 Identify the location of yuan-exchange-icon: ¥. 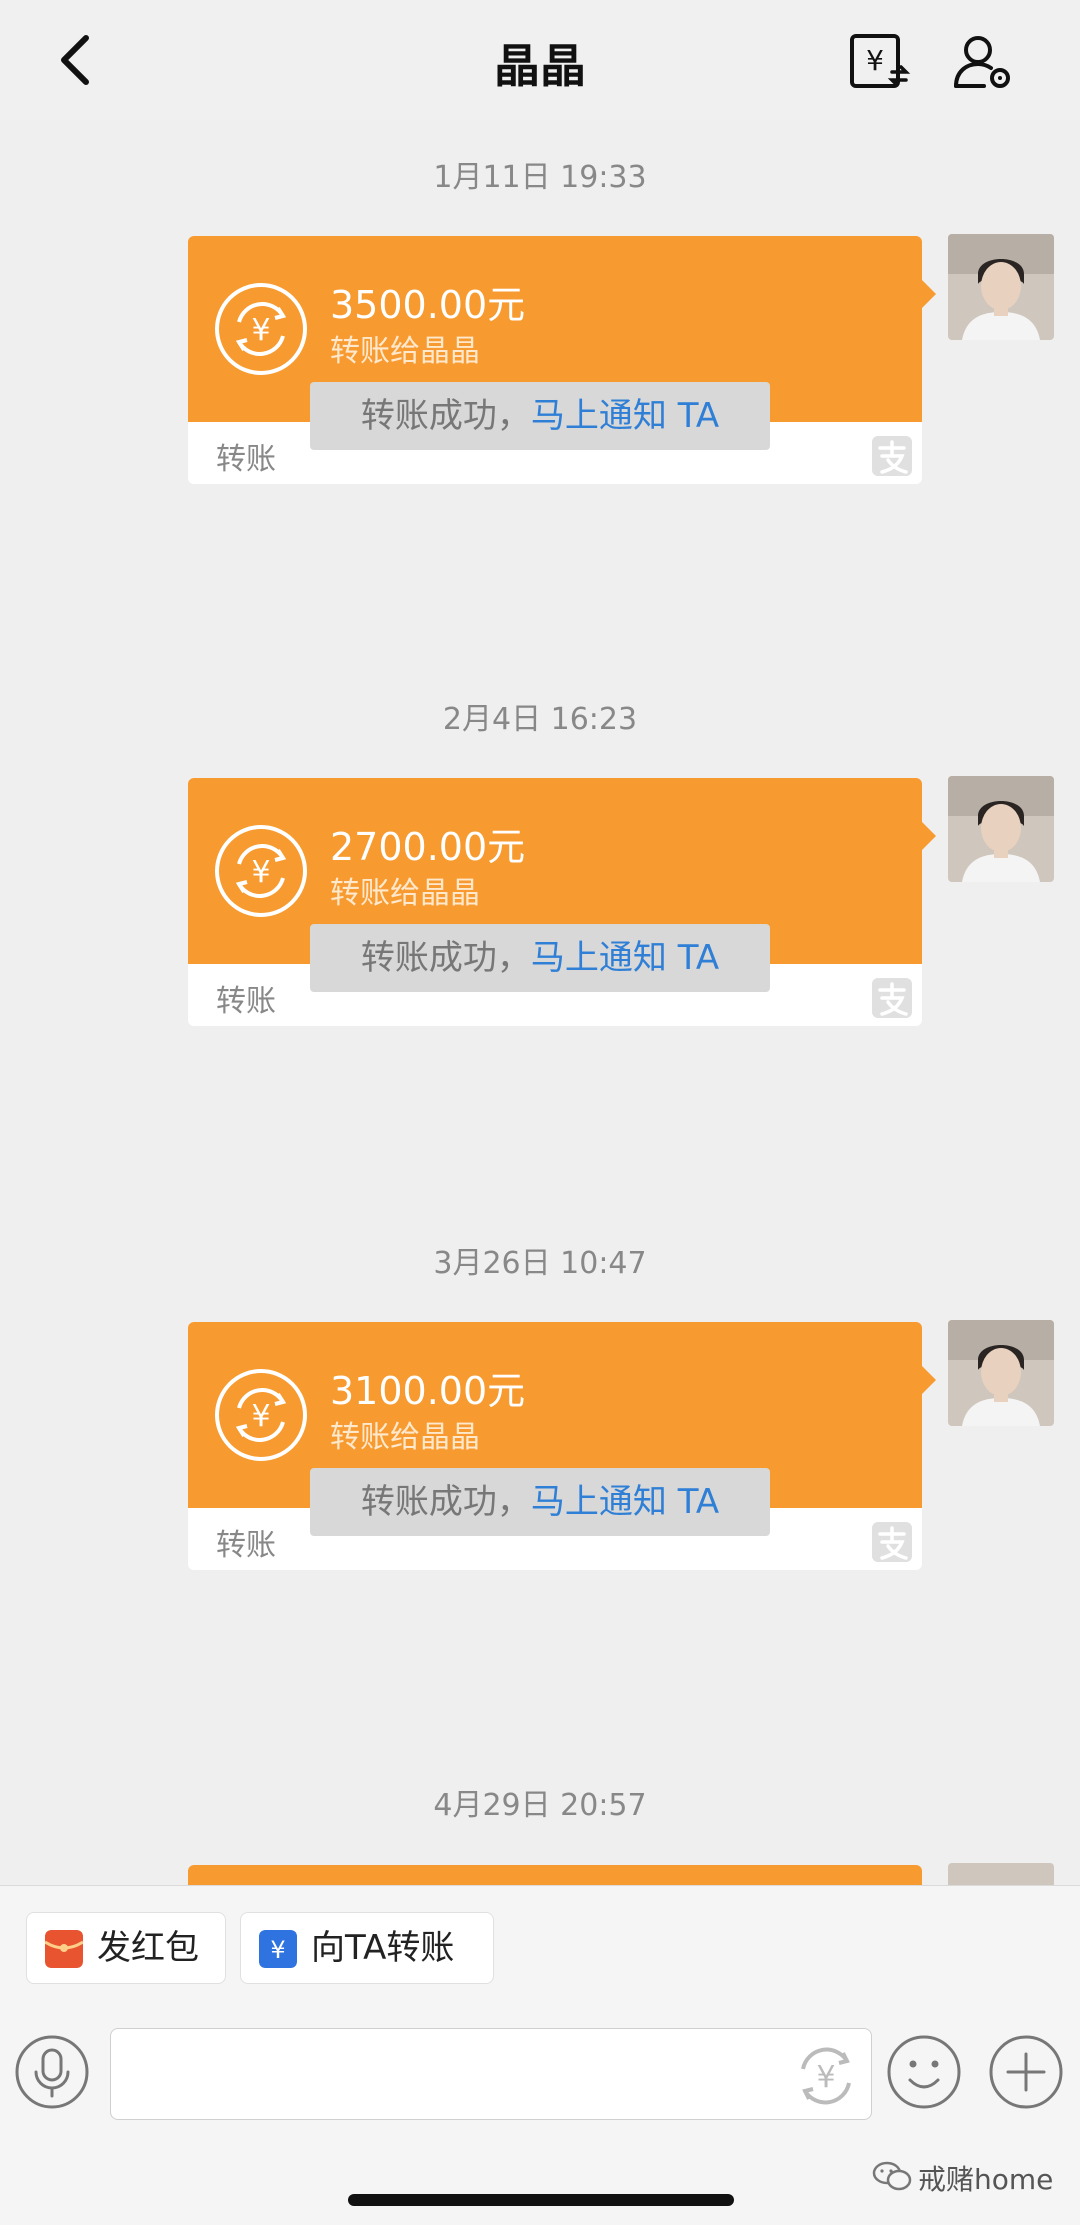
(880, 62).